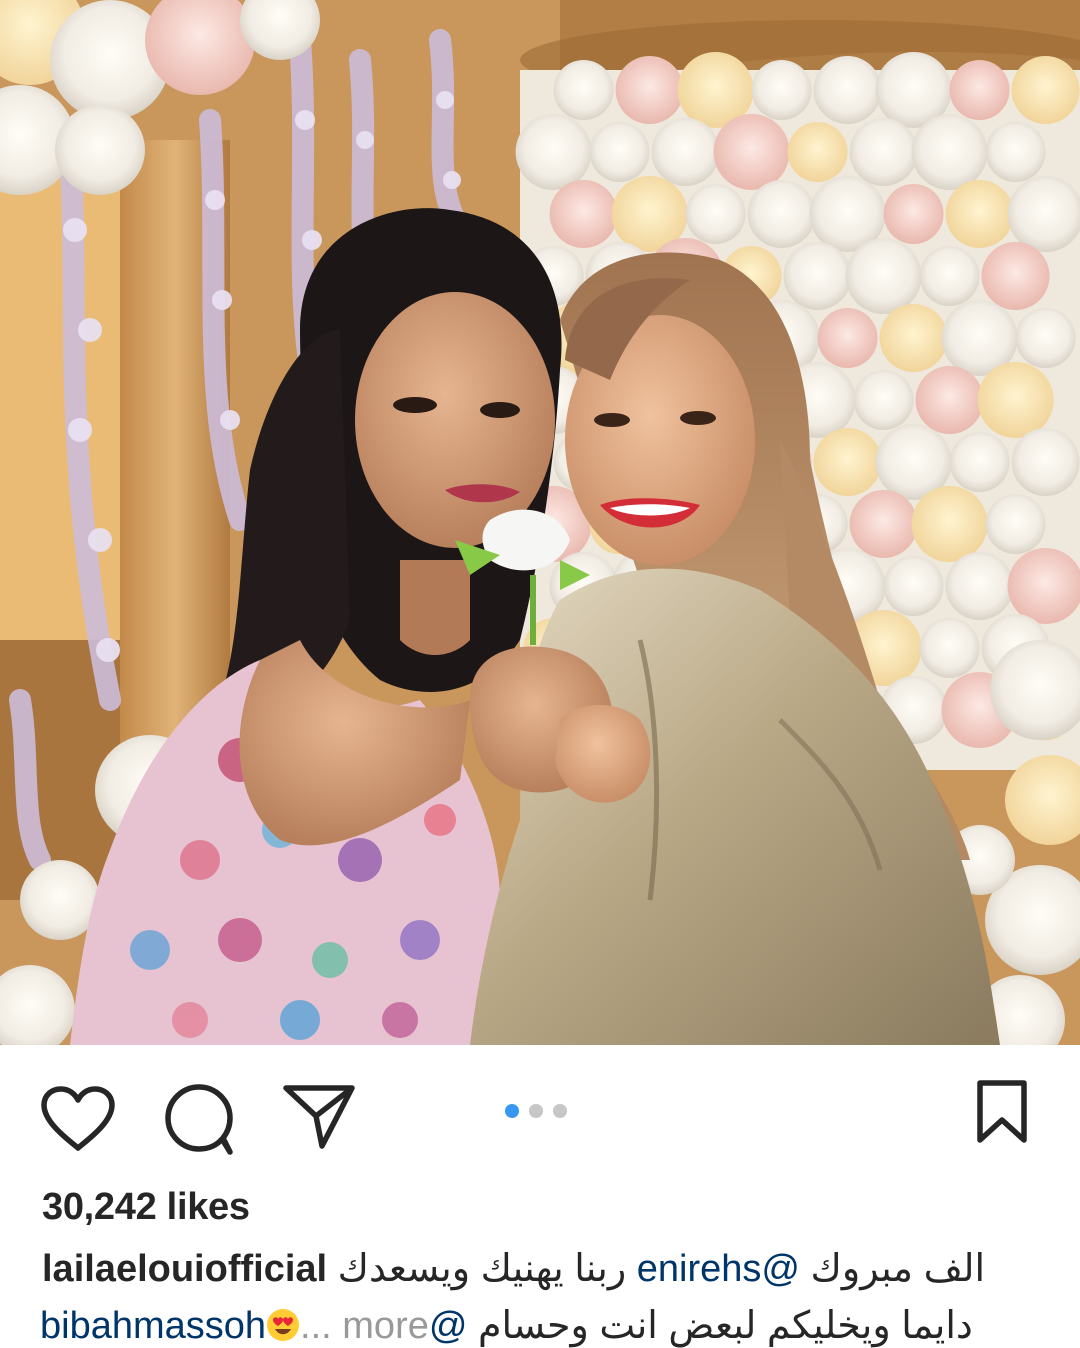 Image resolution: width=1080 pixels, height=1348 pixels. What do you see at coordinates (199, 1119) in the screenshot?
I see `comment-bubble-icon` at bounding box center [199, 1119].